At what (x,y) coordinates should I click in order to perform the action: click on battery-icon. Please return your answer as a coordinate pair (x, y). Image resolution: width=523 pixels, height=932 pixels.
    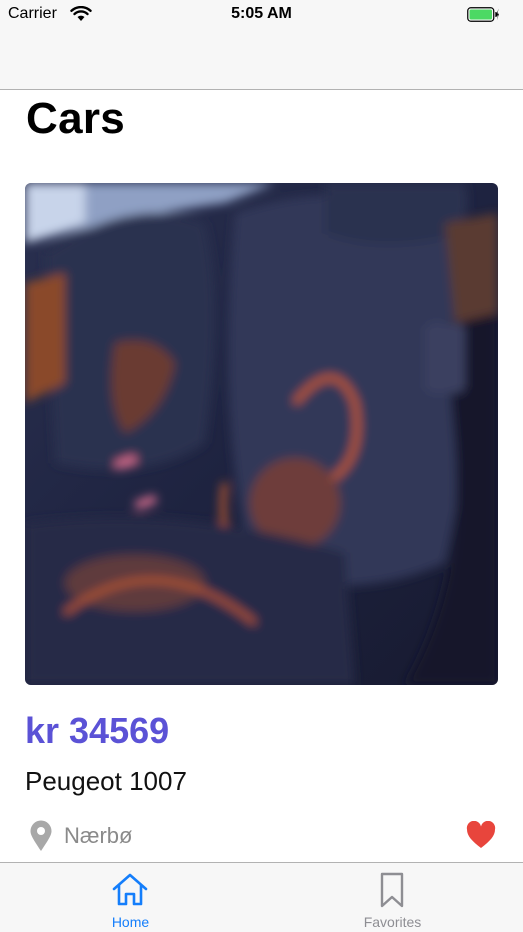
    Looking at the image, I should click on (483, 14).